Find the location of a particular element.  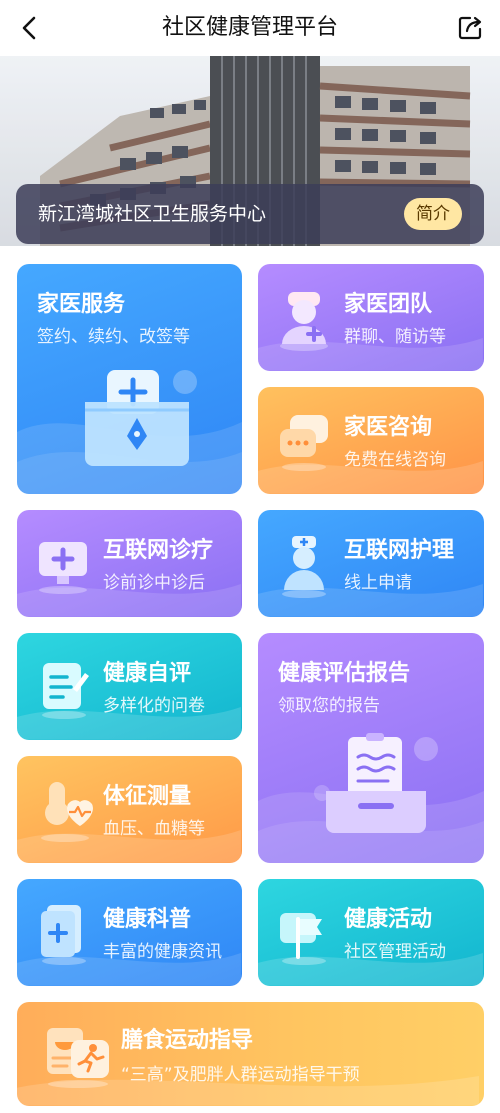

health-activity-card: 健康活动 社区管理活动 is located at coordinates (371, 932).